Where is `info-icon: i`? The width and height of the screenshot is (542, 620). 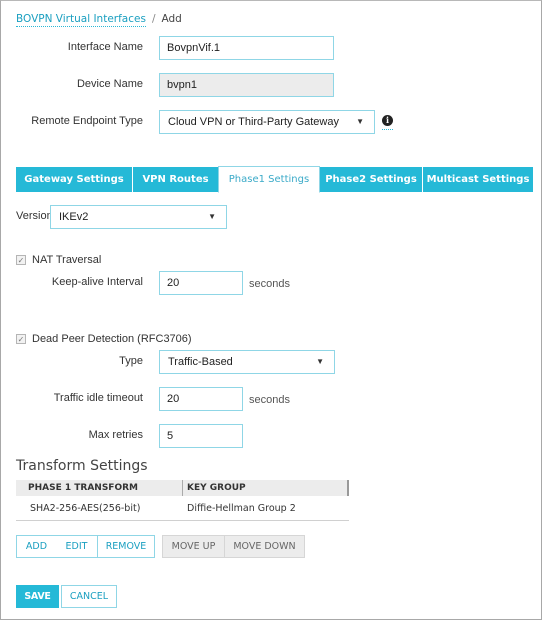
info-icon: i is located at coordinates (387, 120).